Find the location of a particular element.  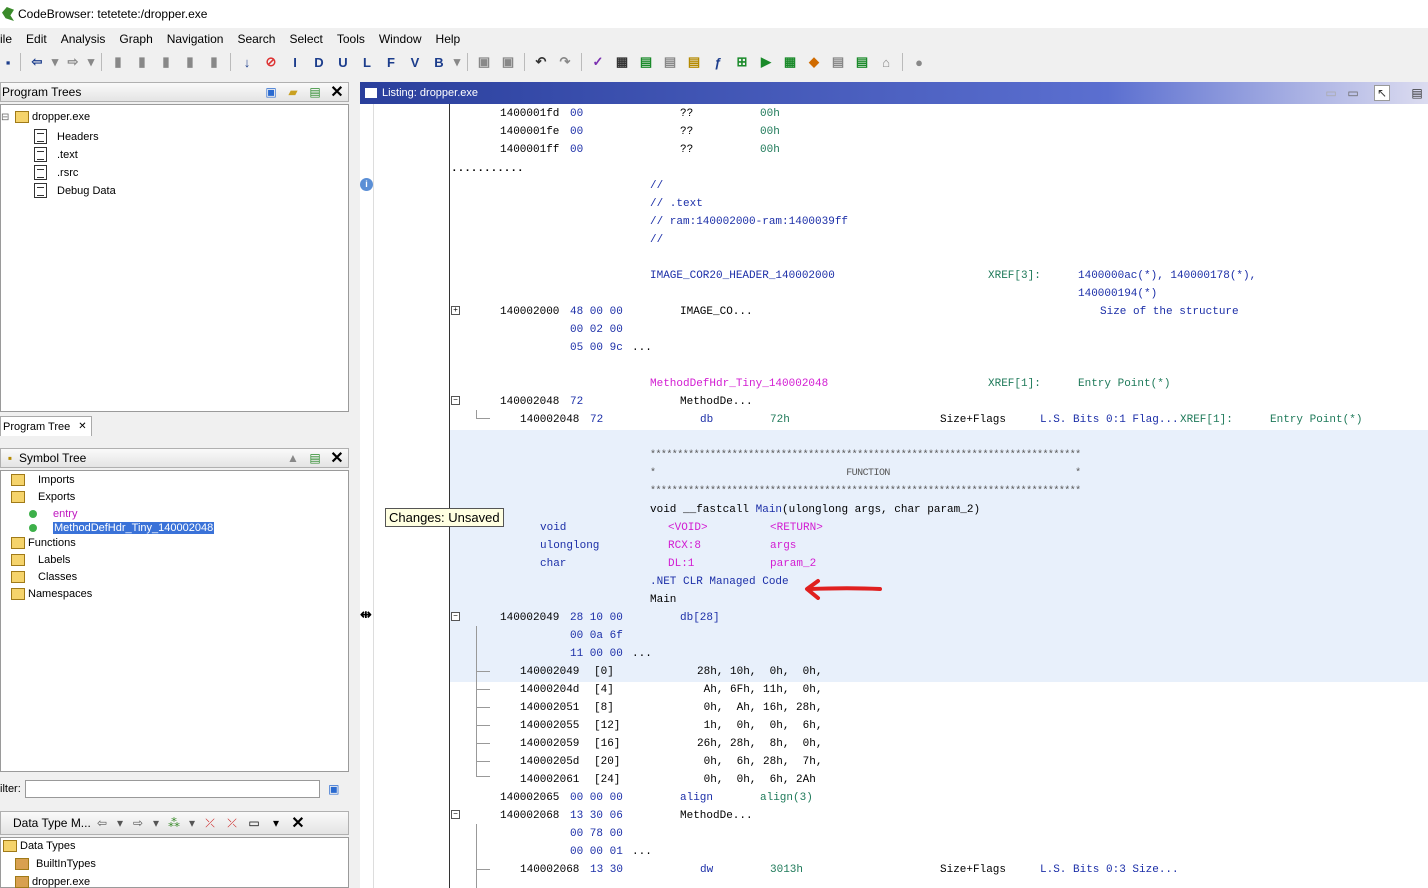

array-addr: 140002061 is located at coordinates (549, 780).